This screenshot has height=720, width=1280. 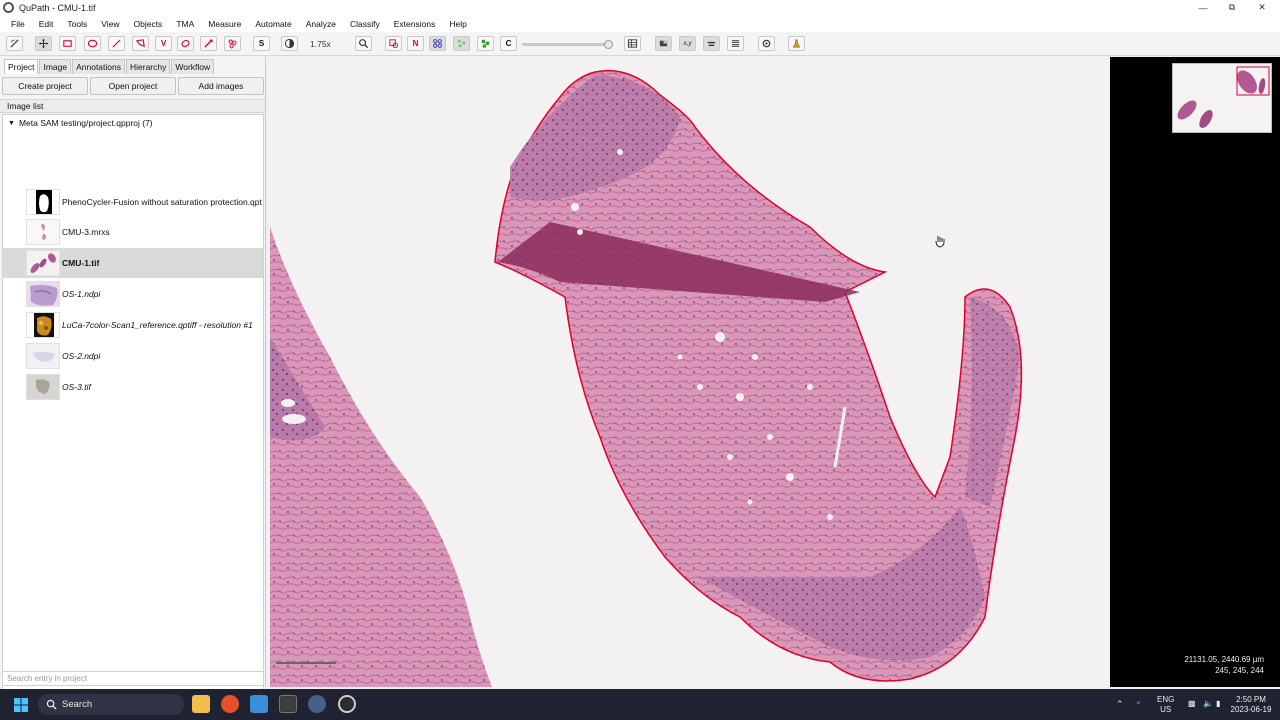 I want to click on project-node: ▼ Meta SAM testing/project.qpproj (7), so click(x=80, y=123).